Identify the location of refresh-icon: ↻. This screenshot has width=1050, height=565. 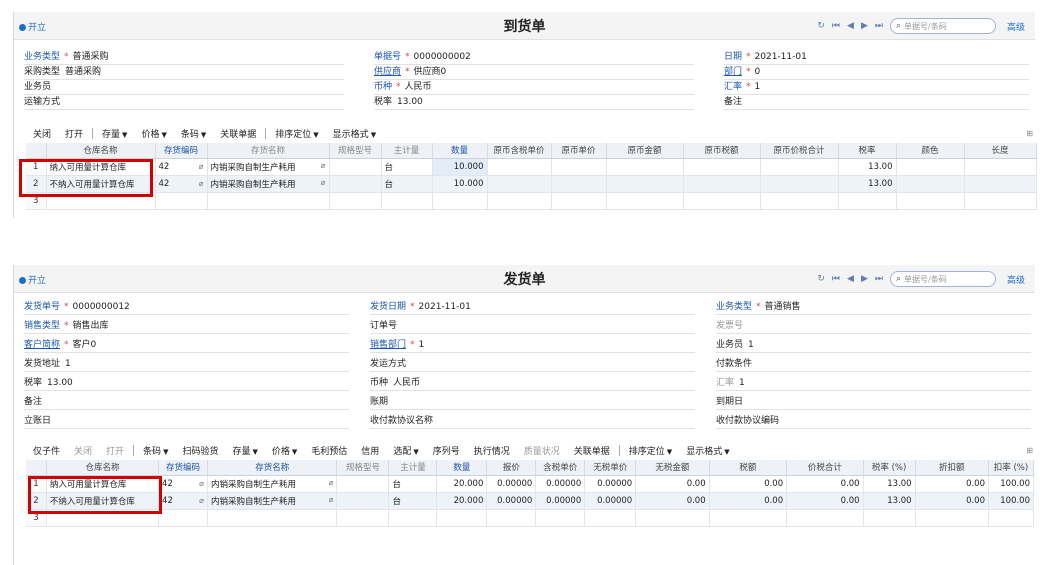
(821, 279).